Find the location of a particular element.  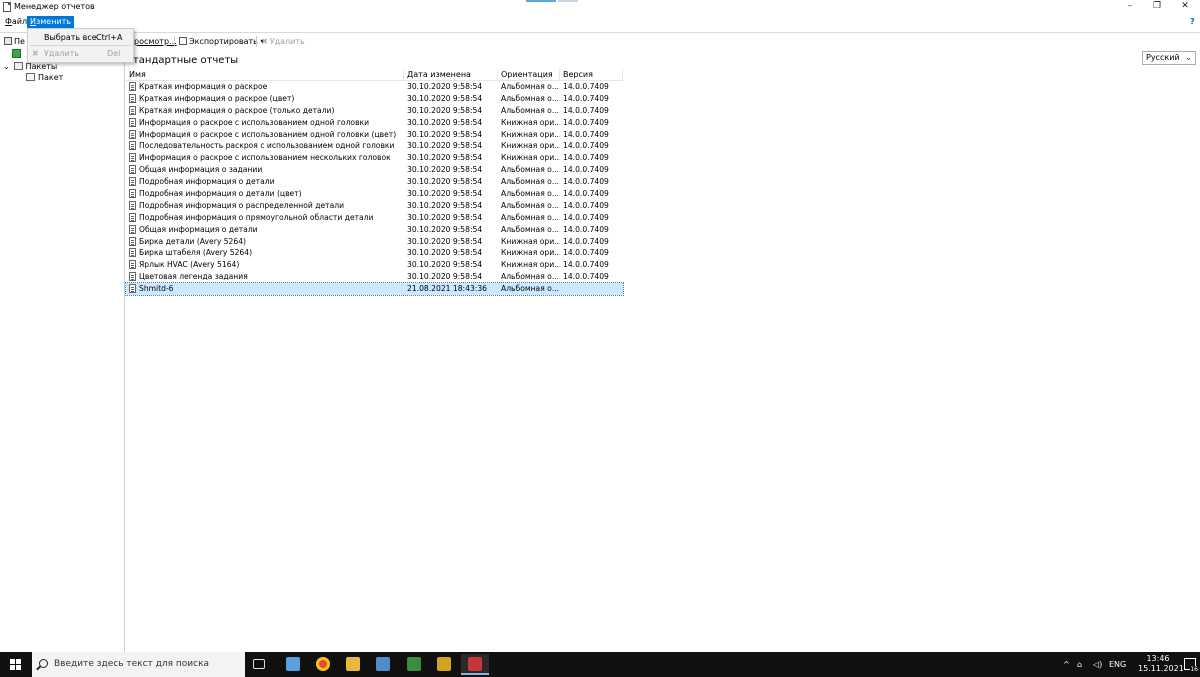

delete-button: ✖ Удалить is located at coordinates (283, 41).